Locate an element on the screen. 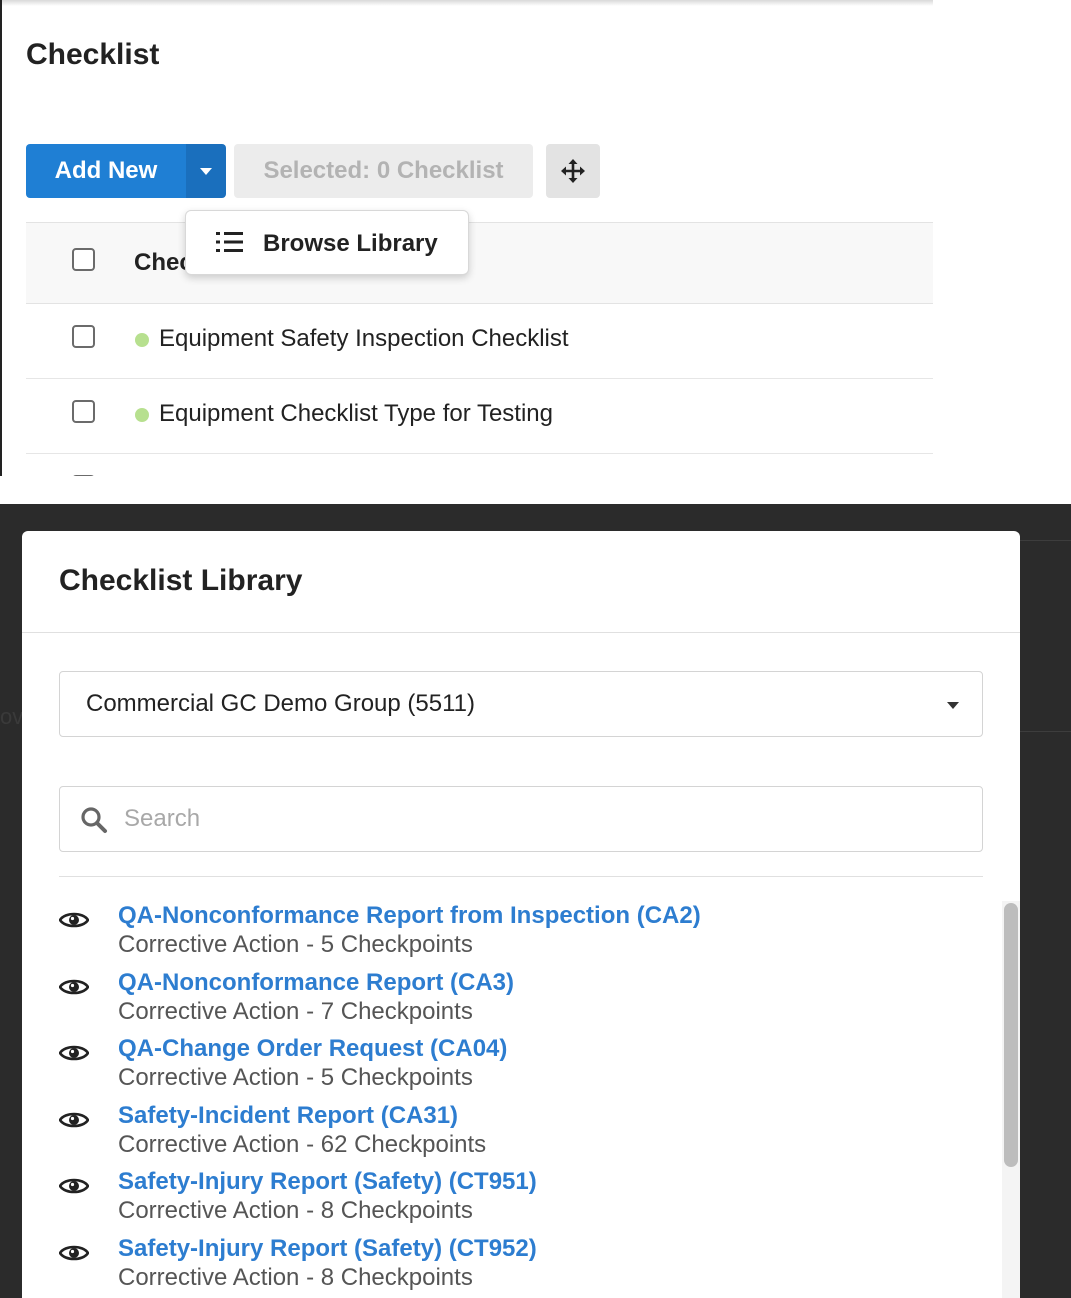 Image resolution: width=1071 pixels, height=1298 pixels. library-item-meta: Corrective Action - 7 Checkpoints is located at coordinates (295, 1011).